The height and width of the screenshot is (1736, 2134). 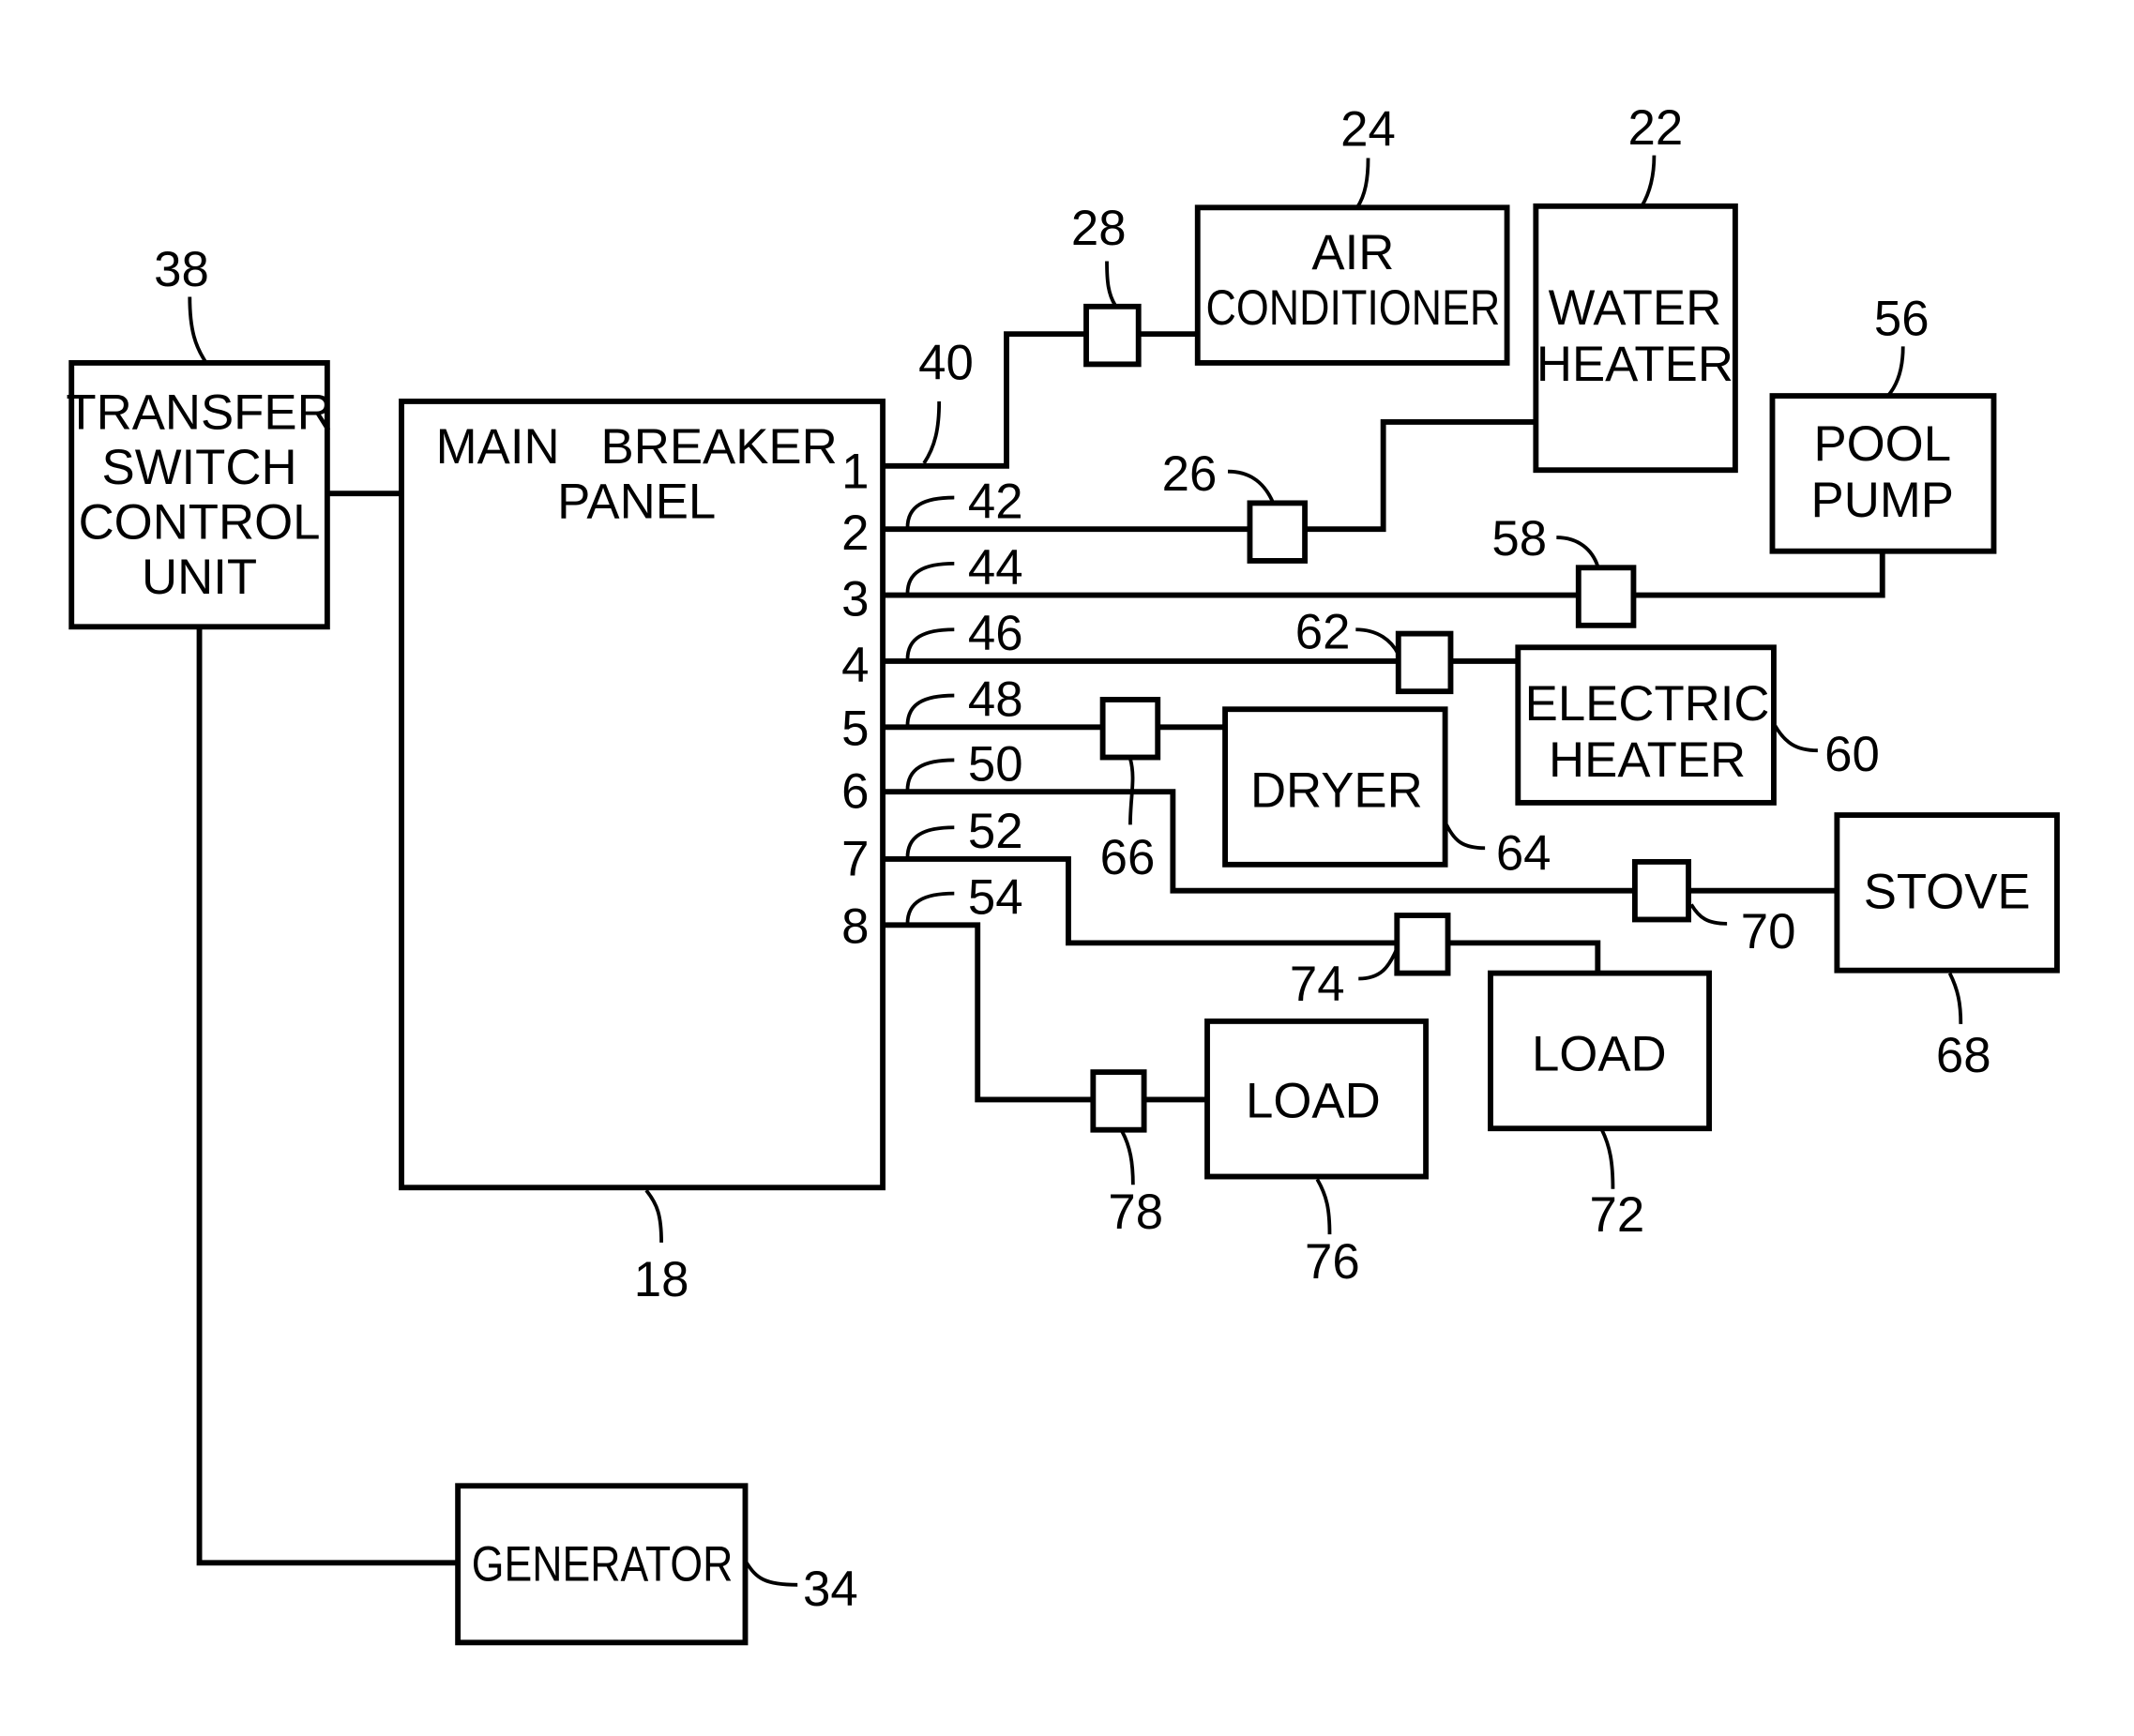 What do you see at coordinates (996, 764) in the screenshot?
I see `ref-50: 50` at bounding box center [996, 764].